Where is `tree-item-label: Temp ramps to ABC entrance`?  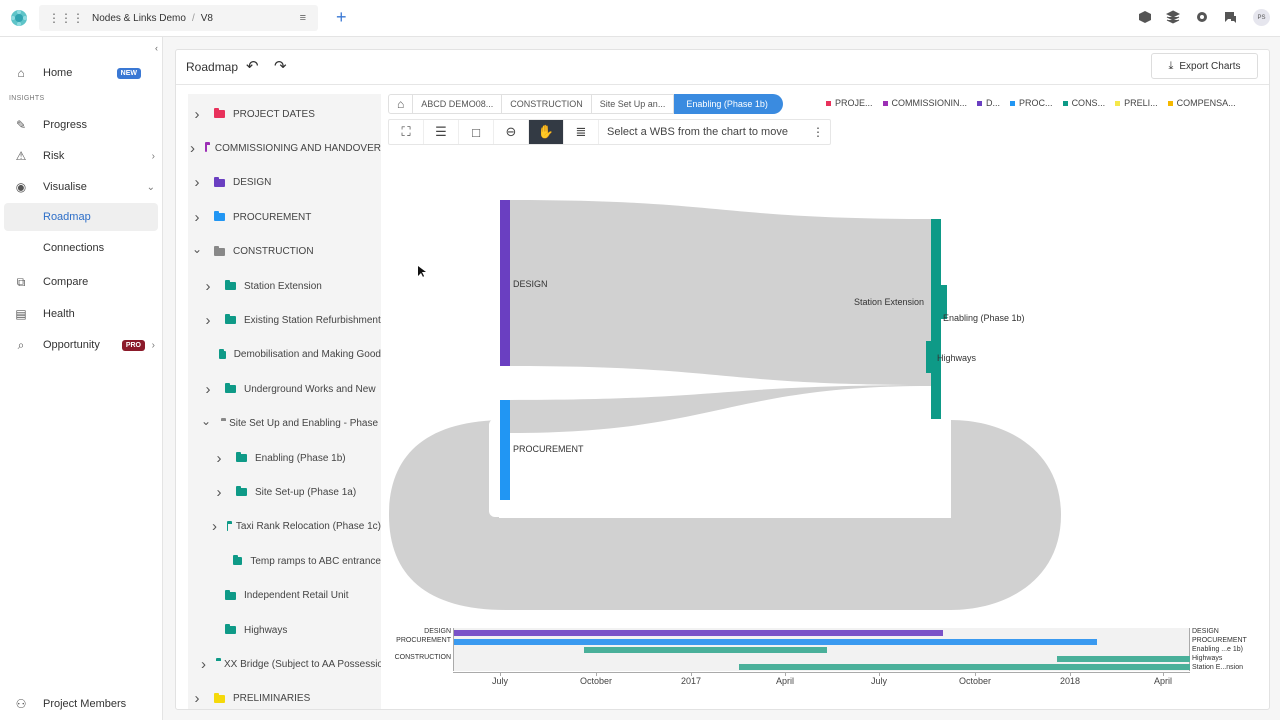
tree-item-label: Temp ramps to ABC entrance is located at coordinates (315, 561).